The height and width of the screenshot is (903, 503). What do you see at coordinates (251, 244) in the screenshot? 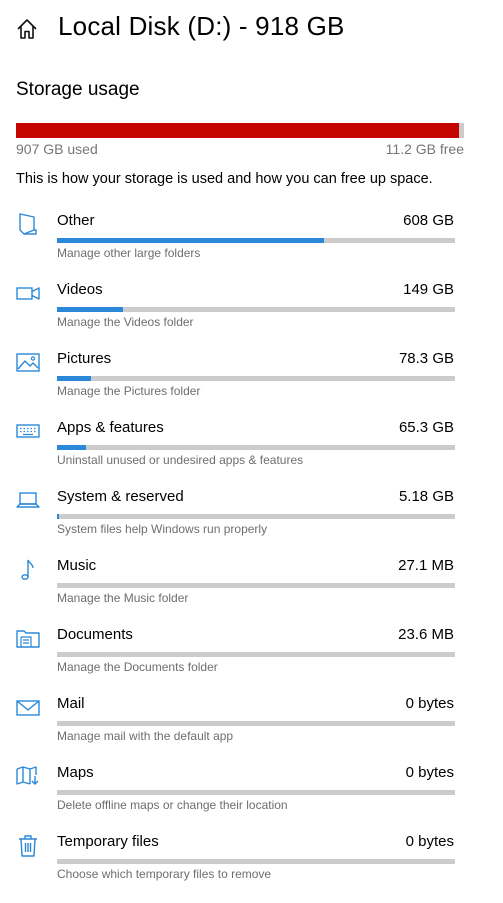
I see `category-other: Other 608 GB Manage other large folders` at bounding box center [251, 244].